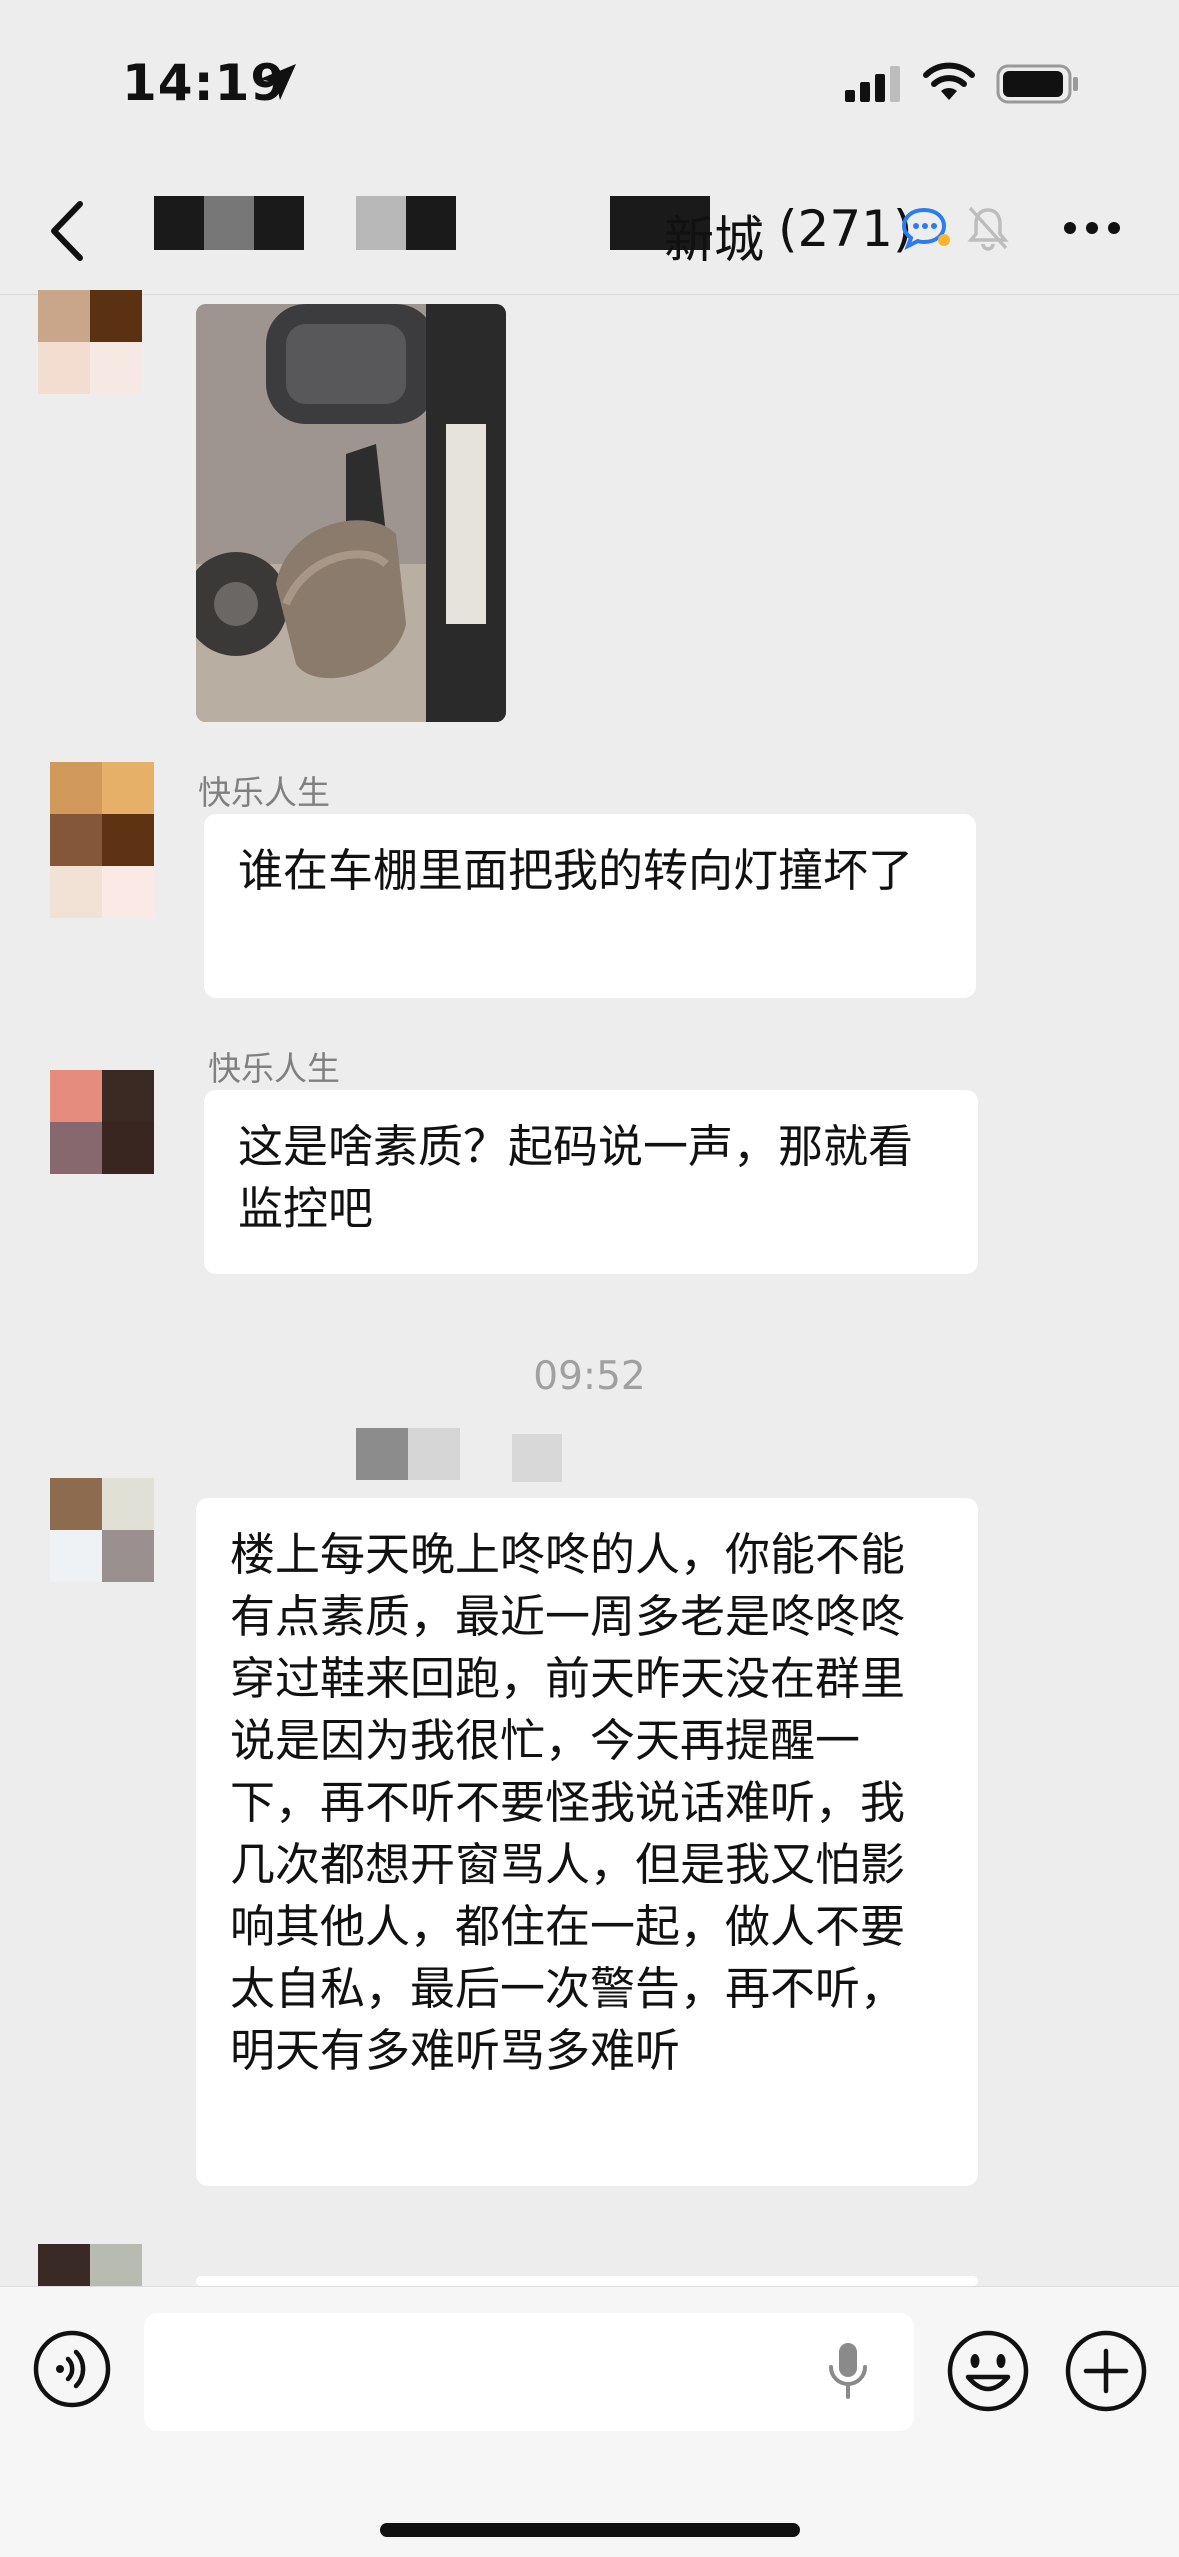 This screenshot has width=1179, height=2557. What do you see at coordinates (1106, 2371) in the screenshot?
I see `plus-icon` at bounding box center [1106, 2371].